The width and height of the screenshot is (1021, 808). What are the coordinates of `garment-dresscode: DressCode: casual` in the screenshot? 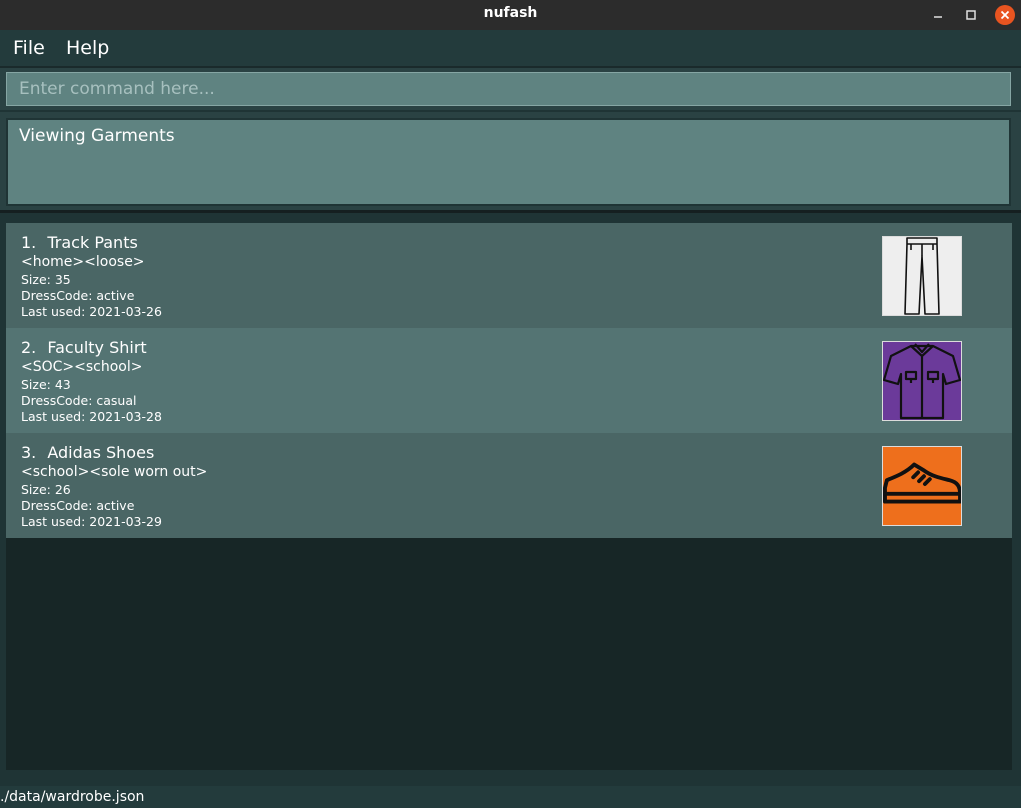 It's located at (79, 400).